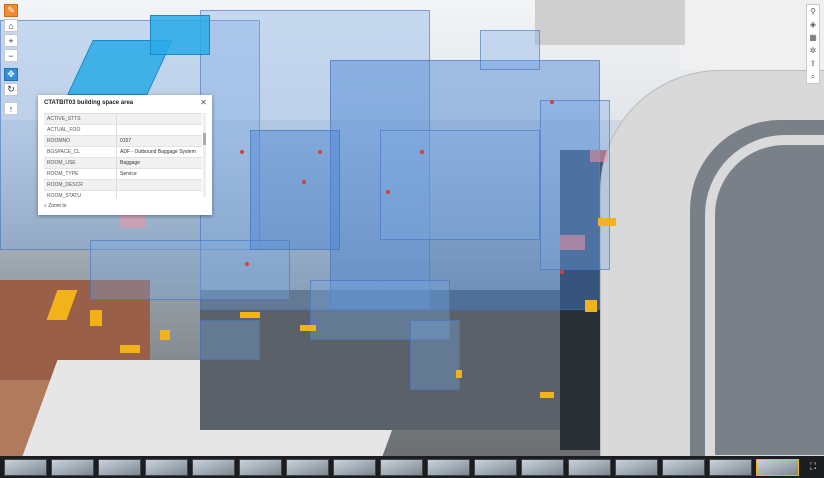  Describe the element at coordinates (610, 22) in the screenshot. I see `rooftop-gray` at that location.